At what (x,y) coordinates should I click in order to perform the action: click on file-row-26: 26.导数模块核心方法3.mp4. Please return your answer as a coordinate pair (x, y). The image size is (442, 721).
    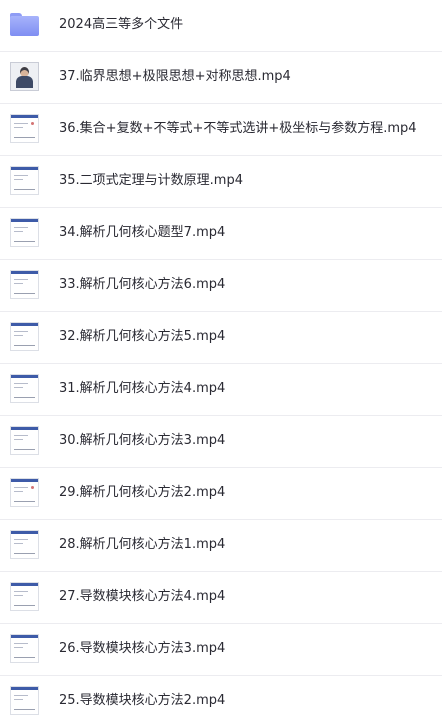
    Looking at the image, I should click on (221, 650).